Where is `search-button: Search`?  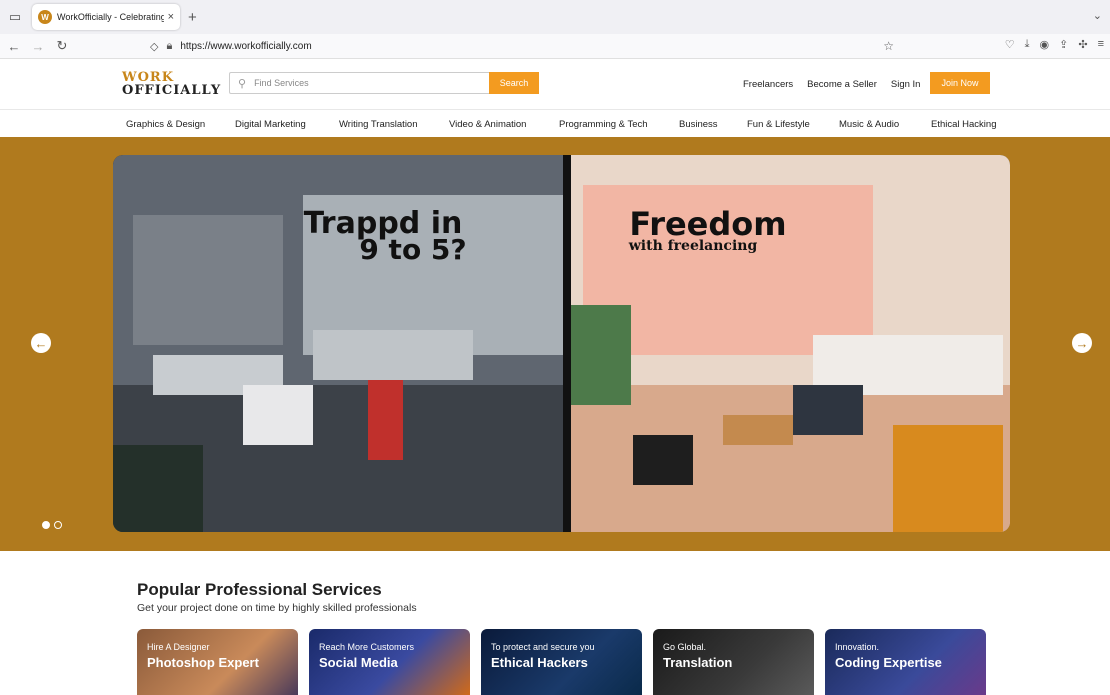 search-button: Search is located at coordinates (514, 83).